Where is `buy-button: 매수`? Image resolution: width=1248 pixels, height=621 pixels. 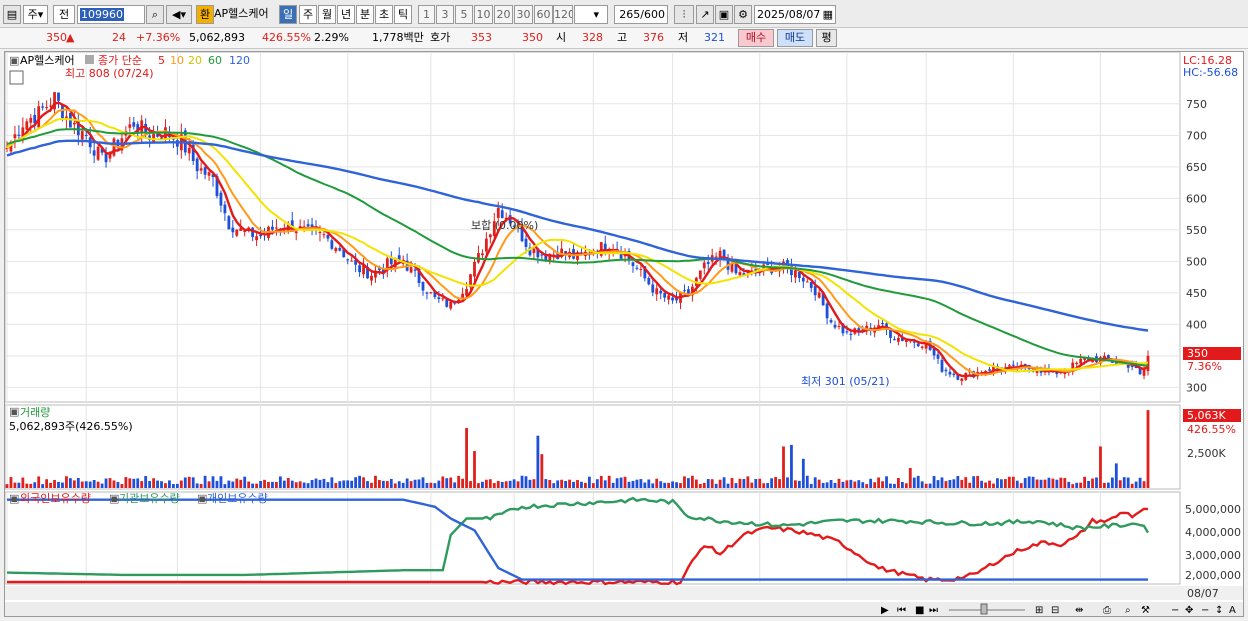
buy-button: 매수 is located at coordinates (756, 38).